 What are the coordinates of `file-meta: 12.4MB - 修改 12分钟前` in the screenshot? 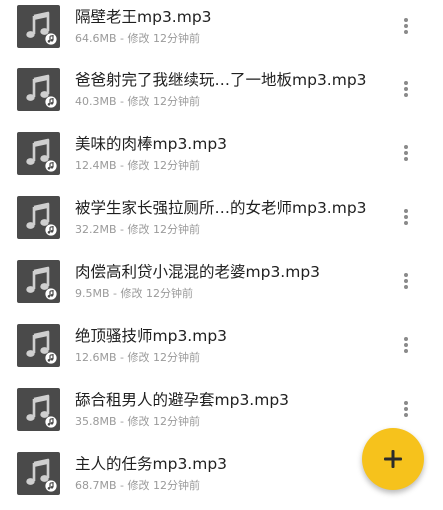 It's located at (137, 166).